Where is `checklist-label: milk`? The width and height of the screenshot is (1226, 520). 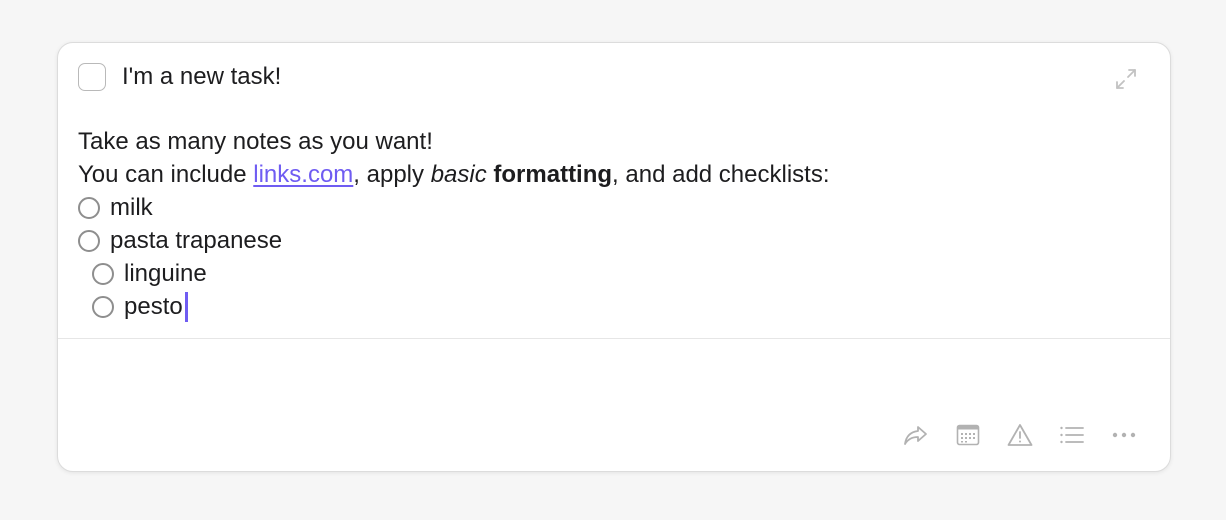 checklist-label: milk is located at coordinates (131, 207).